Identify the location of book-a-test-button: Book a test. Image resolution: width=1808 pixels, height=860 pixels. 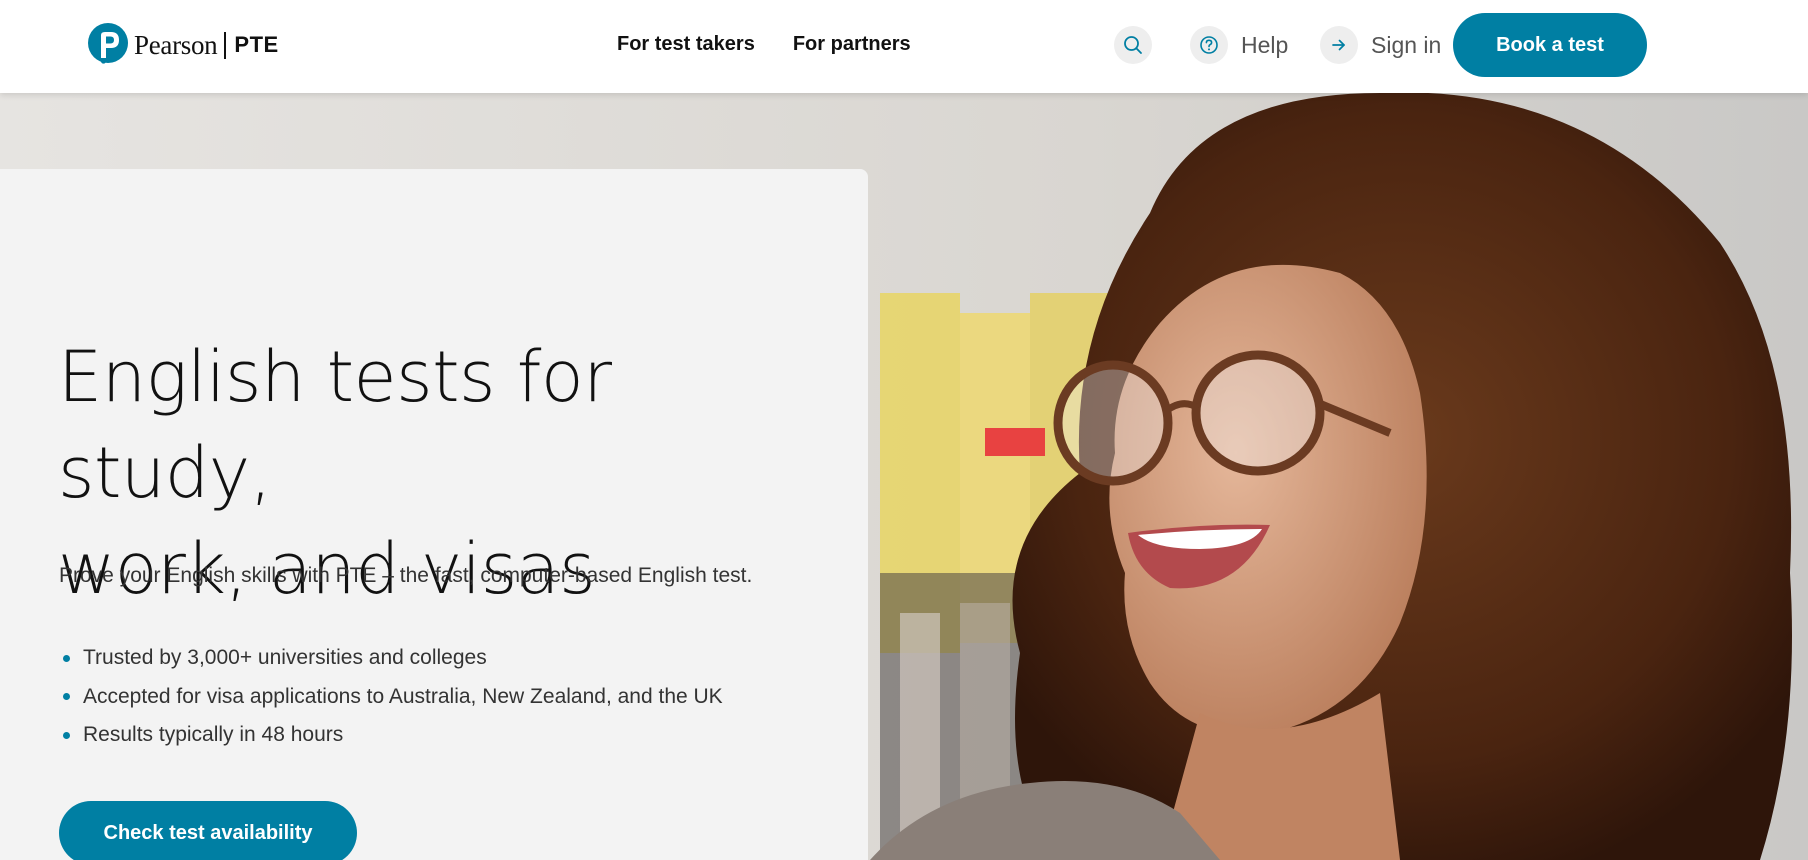
(1550, 45).